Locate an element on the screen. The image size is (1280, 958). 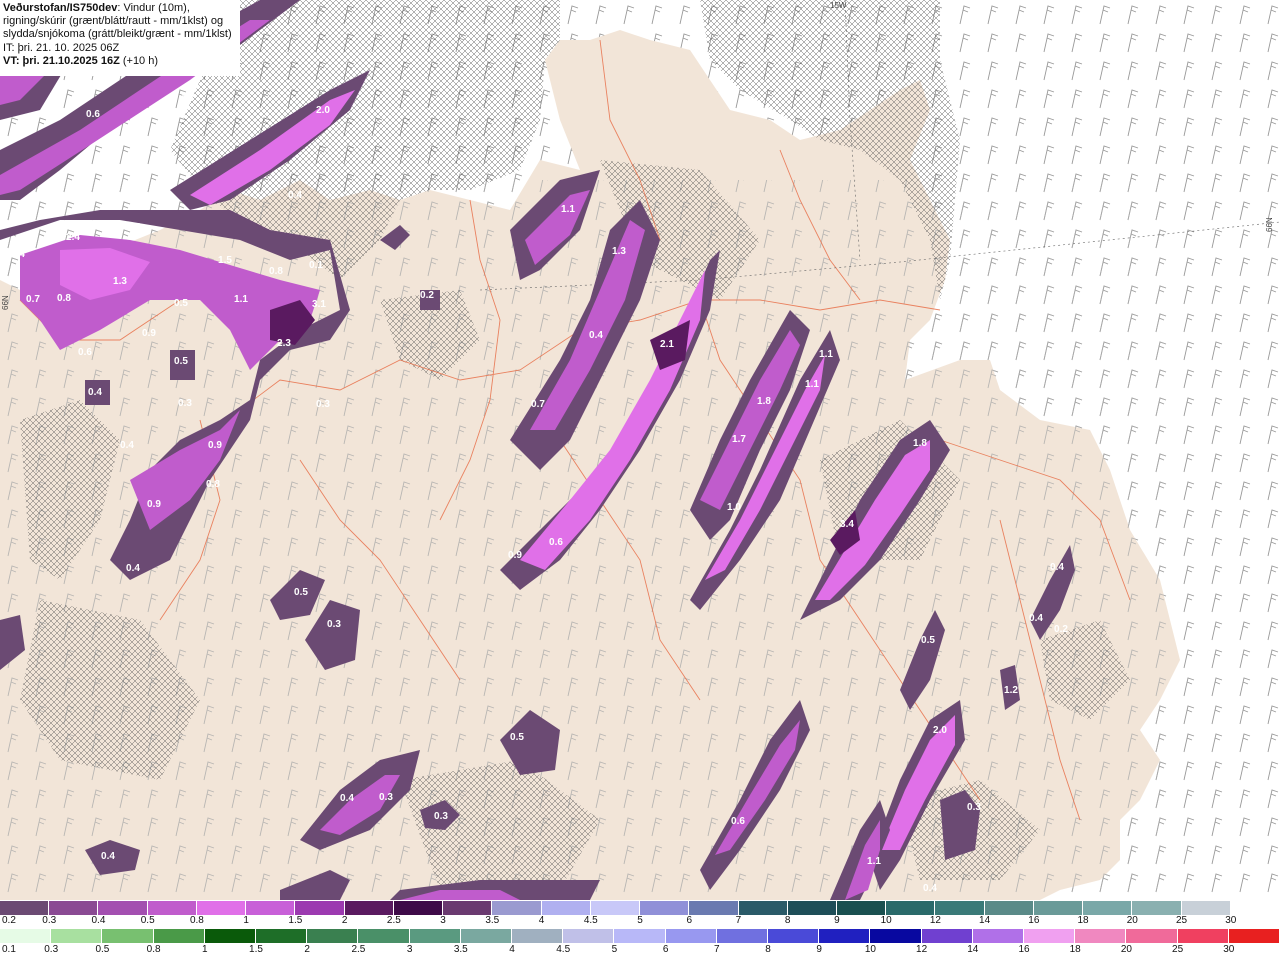
scale-label: 0.3 is located at coordinates (49, 920).